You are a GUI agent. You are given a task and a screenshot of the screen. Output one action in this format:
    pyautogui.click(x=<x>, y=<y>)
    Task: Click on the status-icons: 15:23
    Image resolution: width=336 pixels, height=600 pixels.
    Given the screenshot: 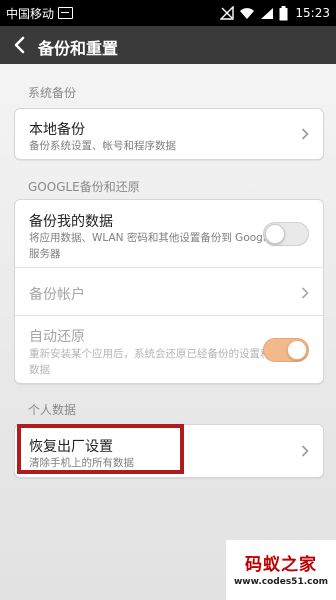 What is the action you would take?
    pyautogui.click(x=275, y=13)
    